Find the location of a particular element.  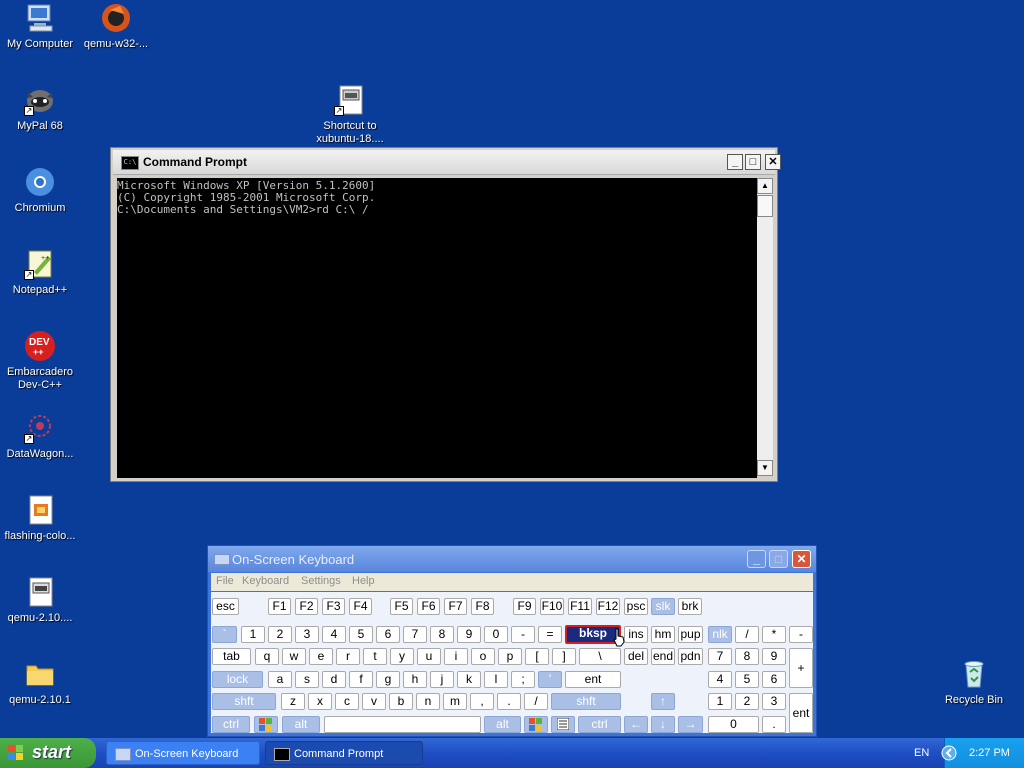

key-np-enter: ent is located at coordinates (801, 713).